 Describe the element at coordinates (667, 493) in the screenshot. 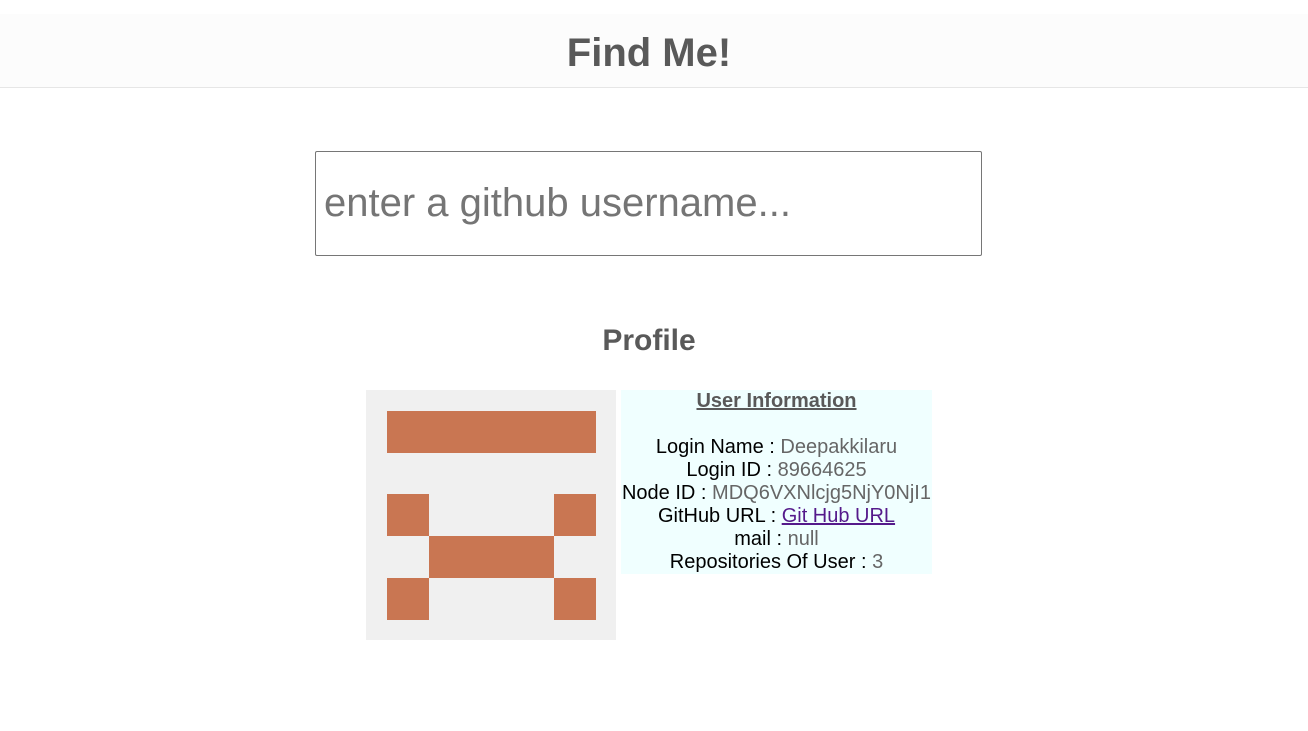

I see `node-id-label: Node ID :` at that location.